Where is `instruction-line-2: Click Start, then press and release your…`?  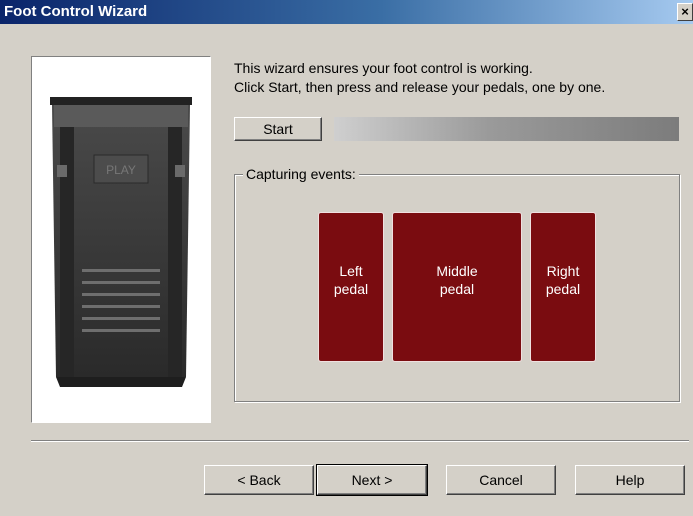
instruction-line-2: Click Start, then press and release your… is located at coordinates (420, 87).